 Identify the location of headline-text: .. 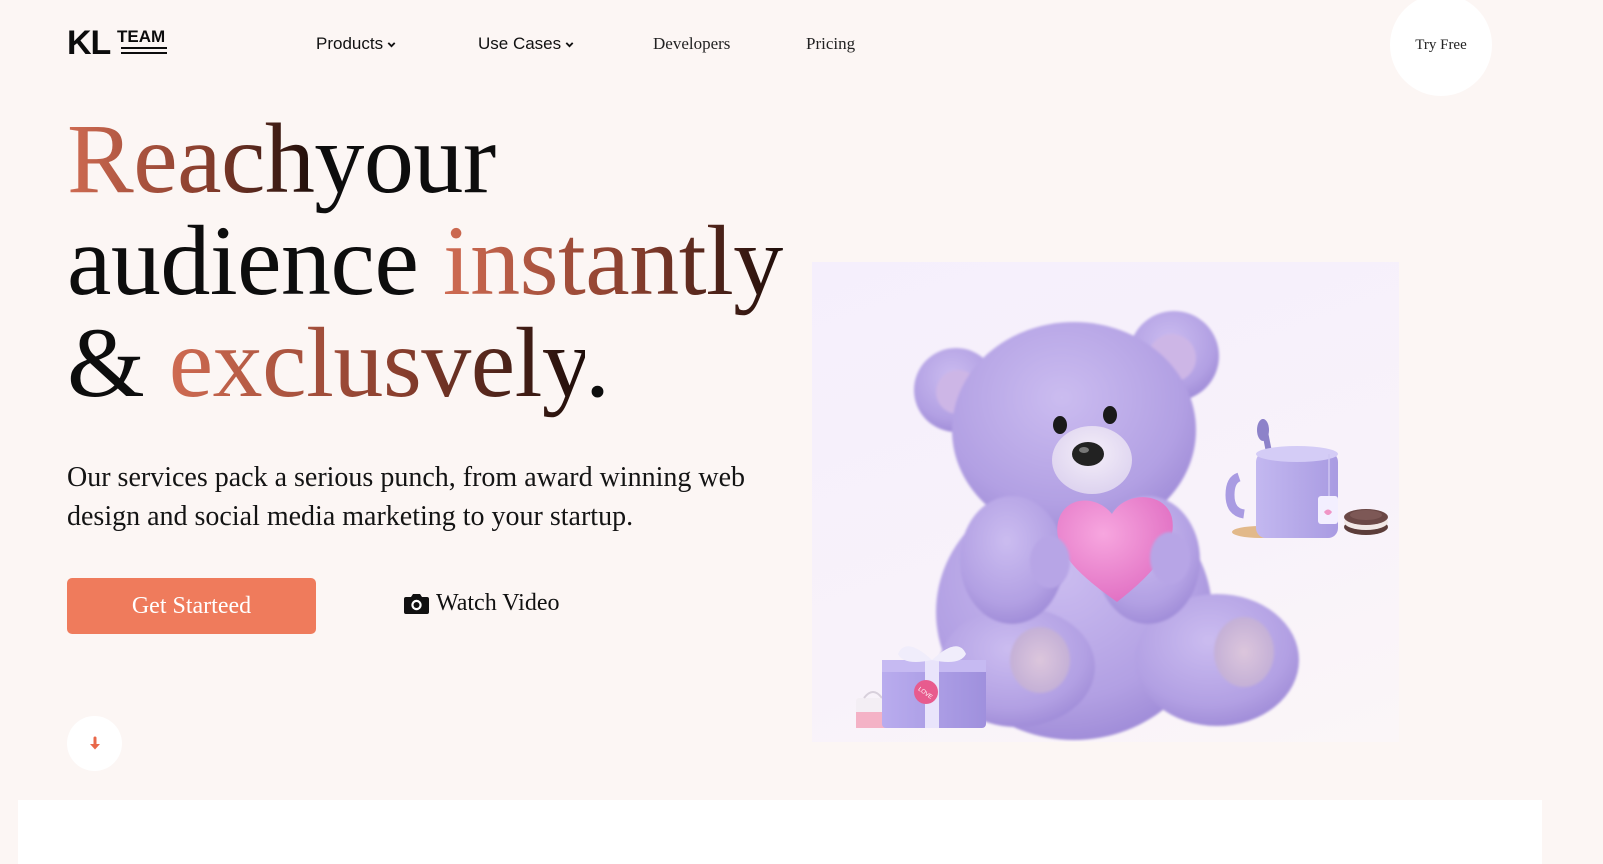
(597, 362).